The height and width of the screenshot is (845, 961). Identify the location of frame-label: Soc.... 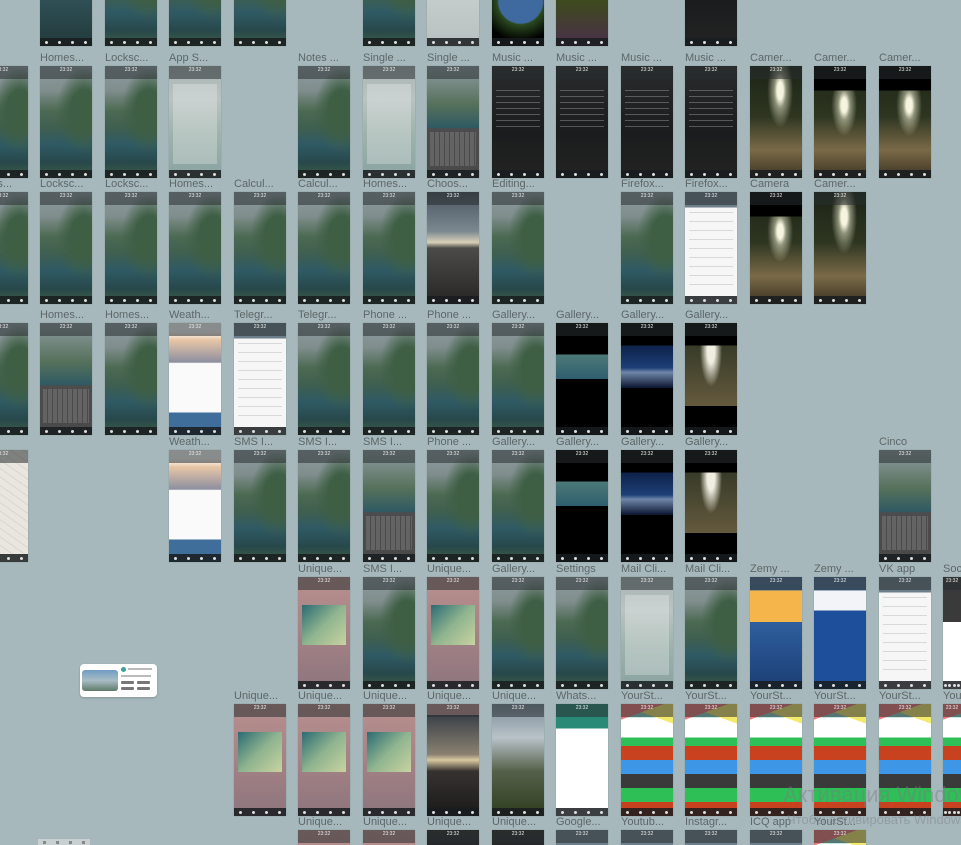
(952, 569).